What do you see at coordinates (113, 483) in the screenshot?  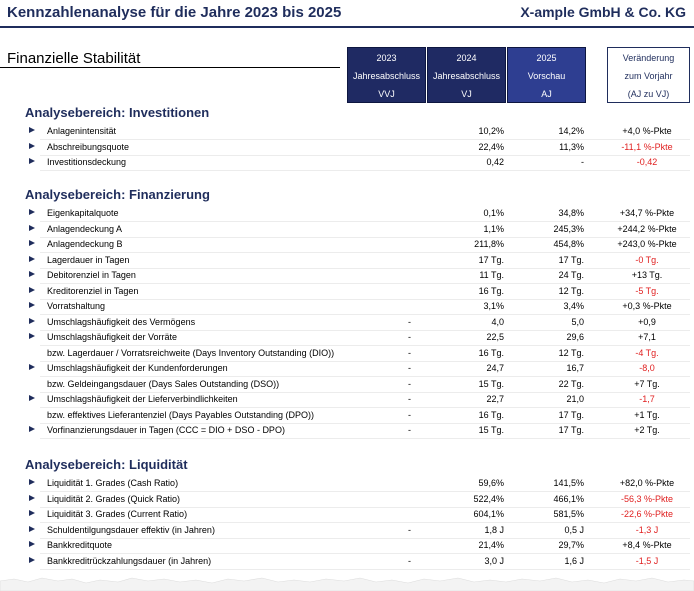 I see `kpi-label: Liquidität 1. Grades (Cash Ratio)` at bounding box center [113, 483].